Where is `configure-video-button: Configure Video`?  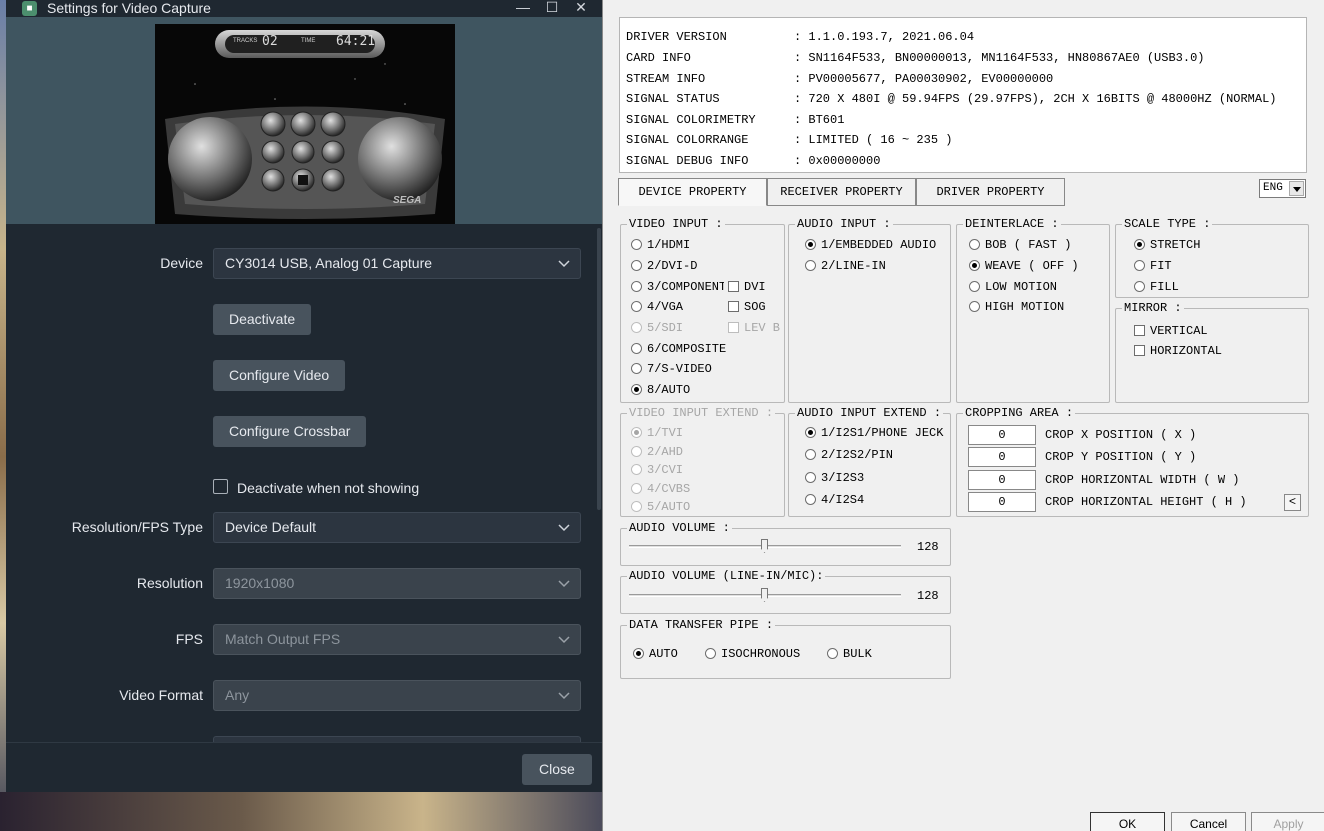 configure-video-button: Configure Video is located at coordinates (279, 375).